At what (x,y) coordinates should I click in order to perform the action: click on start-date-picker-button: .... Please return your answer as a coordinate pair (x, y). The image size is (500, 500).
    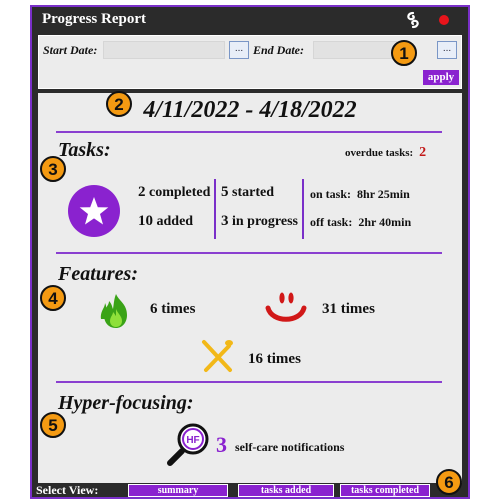
    Looking at the image, I should click on (239, 50).